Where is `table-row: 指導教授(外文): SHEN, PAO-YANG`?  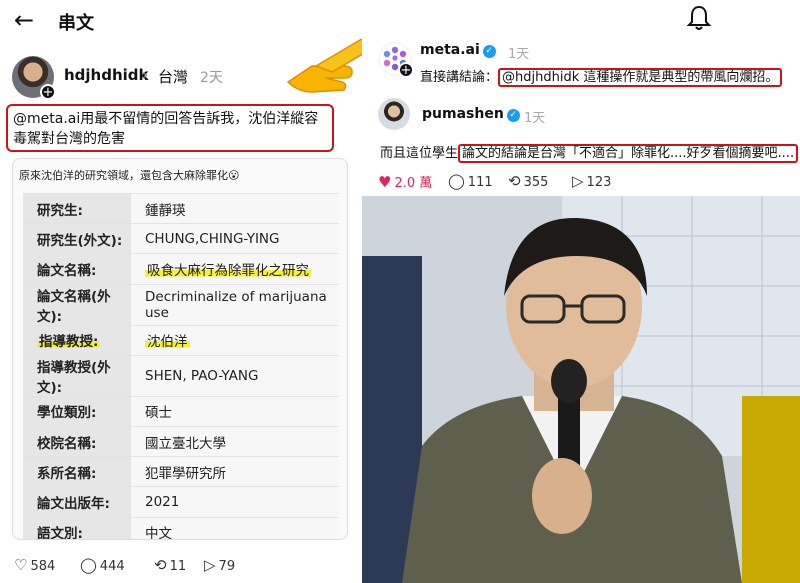
table-row: 指導教授(外文): SHEN, PAO-YANG is located at coordinates (181, 375).